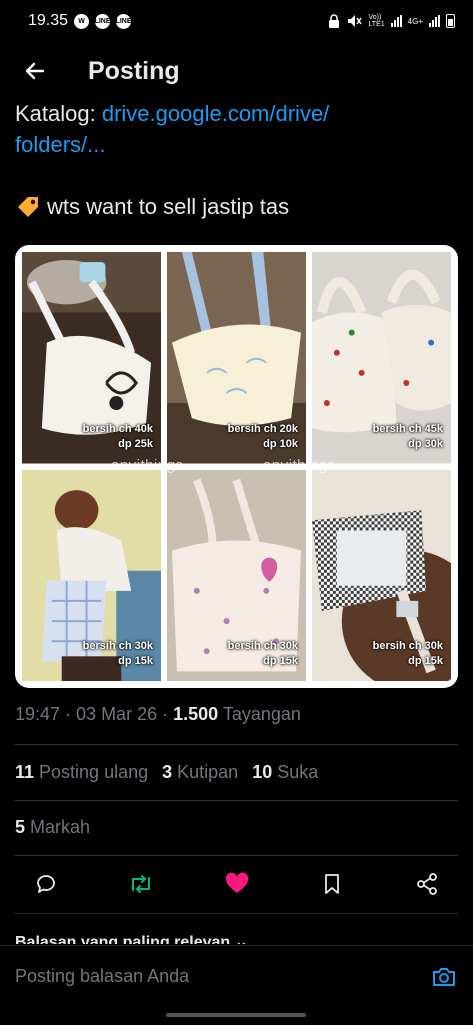 The height and width of the screenshot is (1025, 473). I want to click on views-label: Tayangan, so click(259, 714).